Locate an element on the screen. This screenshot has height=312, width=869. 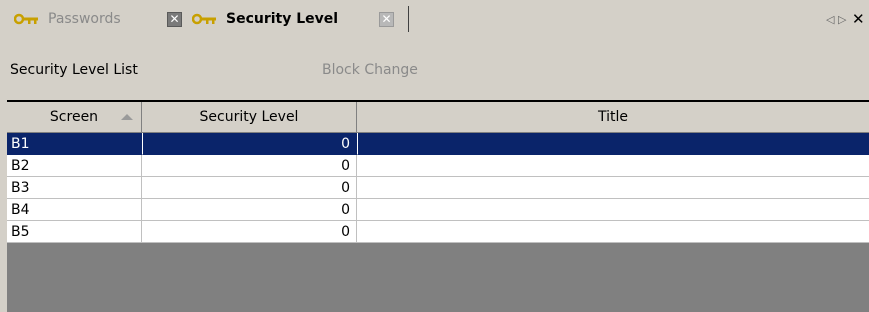
grid-header: Screen Security Level Title is located at coordinates (438, 117).